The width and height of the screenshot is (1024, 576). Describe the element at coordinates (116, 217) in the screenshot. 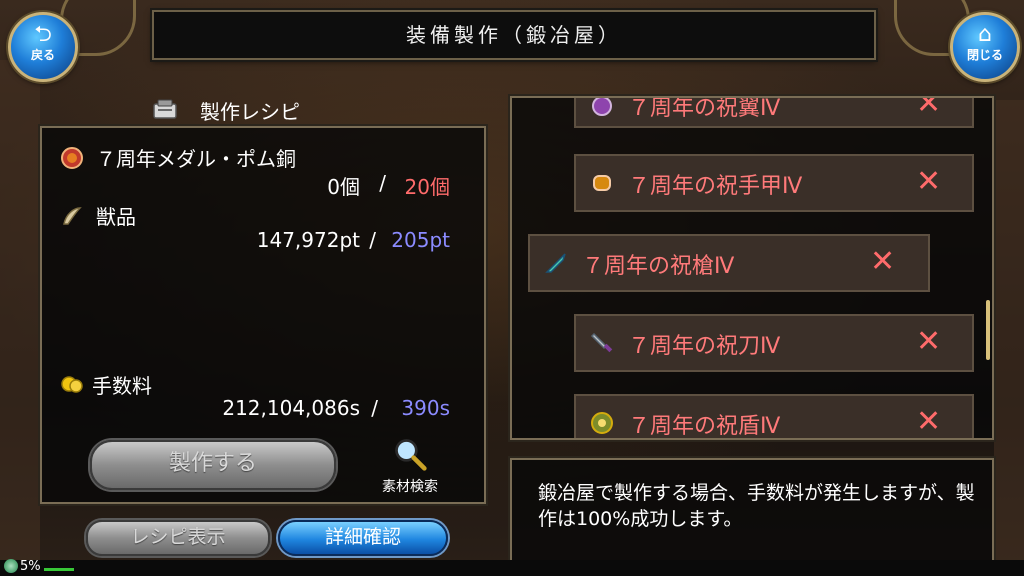

I see `material-name: 獣品` at that location.